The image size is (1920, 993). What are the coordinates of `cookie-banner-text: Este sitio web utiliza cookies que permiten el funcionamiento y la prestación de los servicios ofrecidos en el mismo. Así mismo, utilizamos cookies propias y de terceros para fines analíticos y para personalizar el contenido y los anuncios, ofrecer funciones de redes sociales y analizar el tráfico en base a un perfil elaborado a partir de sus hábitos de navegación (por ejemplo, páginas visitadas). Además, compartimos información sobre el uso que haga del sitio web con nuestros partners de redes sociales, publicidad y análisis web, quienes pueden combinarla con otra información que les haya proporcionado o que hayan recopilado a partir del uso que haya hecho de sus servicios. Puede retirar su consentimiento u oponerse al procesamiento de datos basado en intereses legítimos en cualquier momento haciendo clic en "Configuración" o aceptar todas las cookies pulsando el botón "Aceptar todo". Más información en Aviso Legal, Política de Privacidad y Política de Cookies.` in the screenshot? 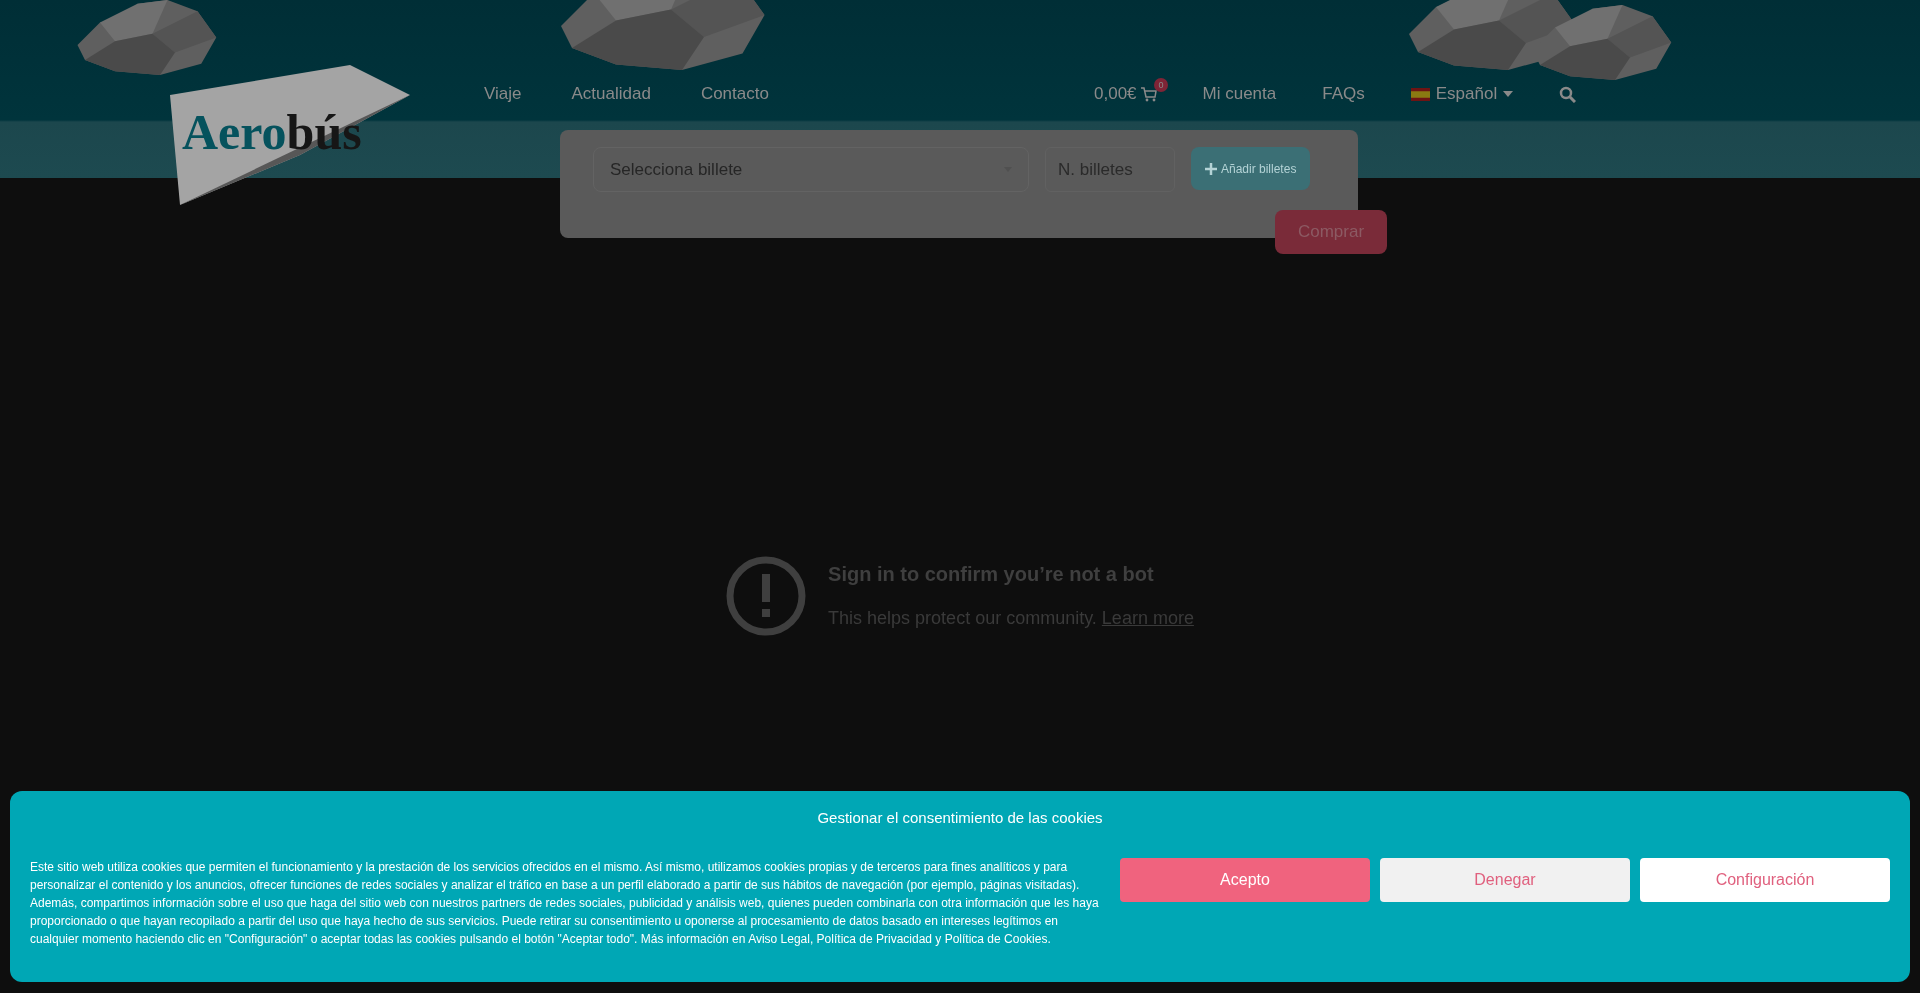 It's located at (565, 903).